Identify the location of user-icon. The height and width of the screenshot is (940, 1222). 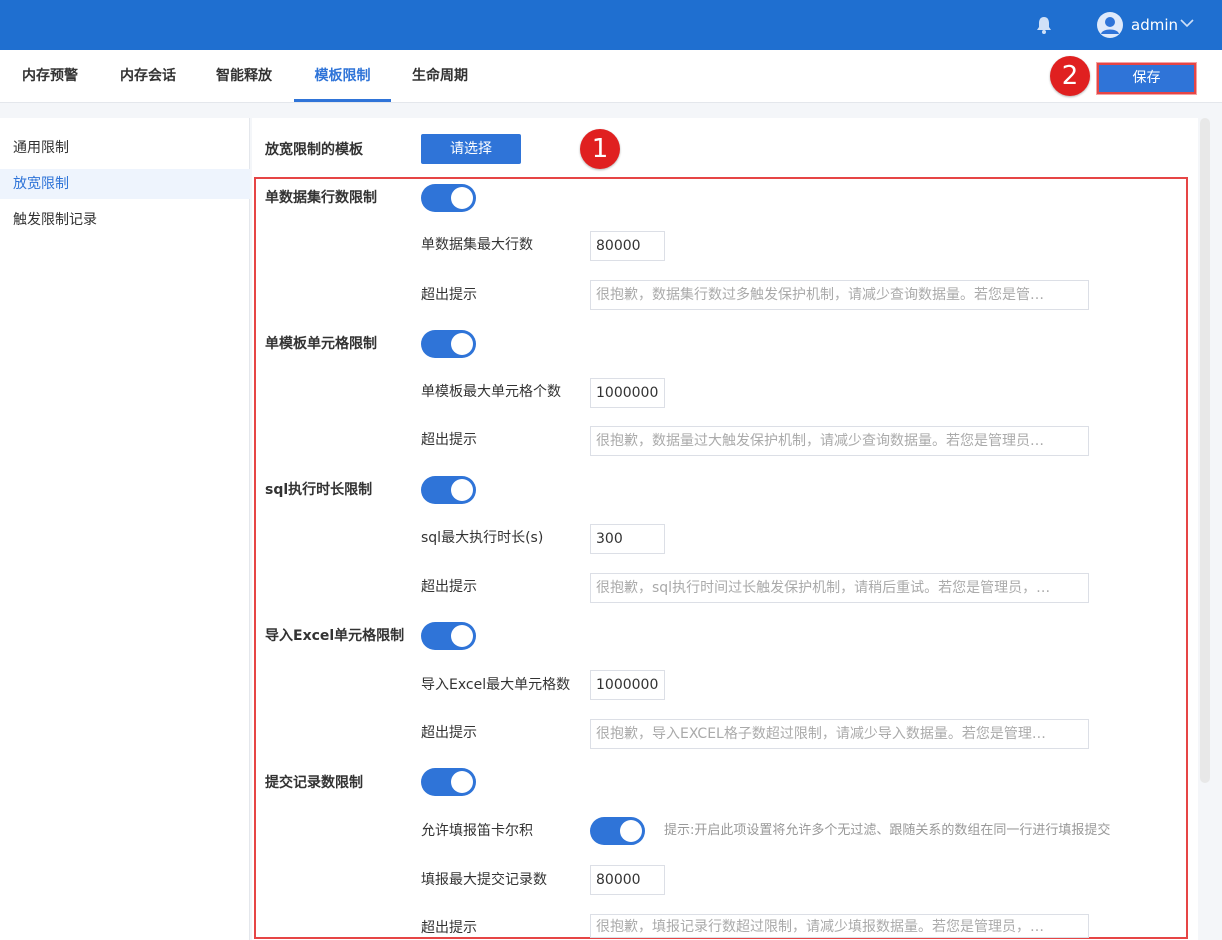
(1110, 25).